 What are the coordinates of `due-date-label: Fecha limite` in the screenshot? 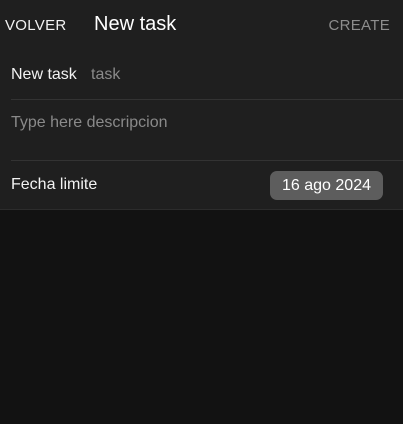 It's located at (54, 184).